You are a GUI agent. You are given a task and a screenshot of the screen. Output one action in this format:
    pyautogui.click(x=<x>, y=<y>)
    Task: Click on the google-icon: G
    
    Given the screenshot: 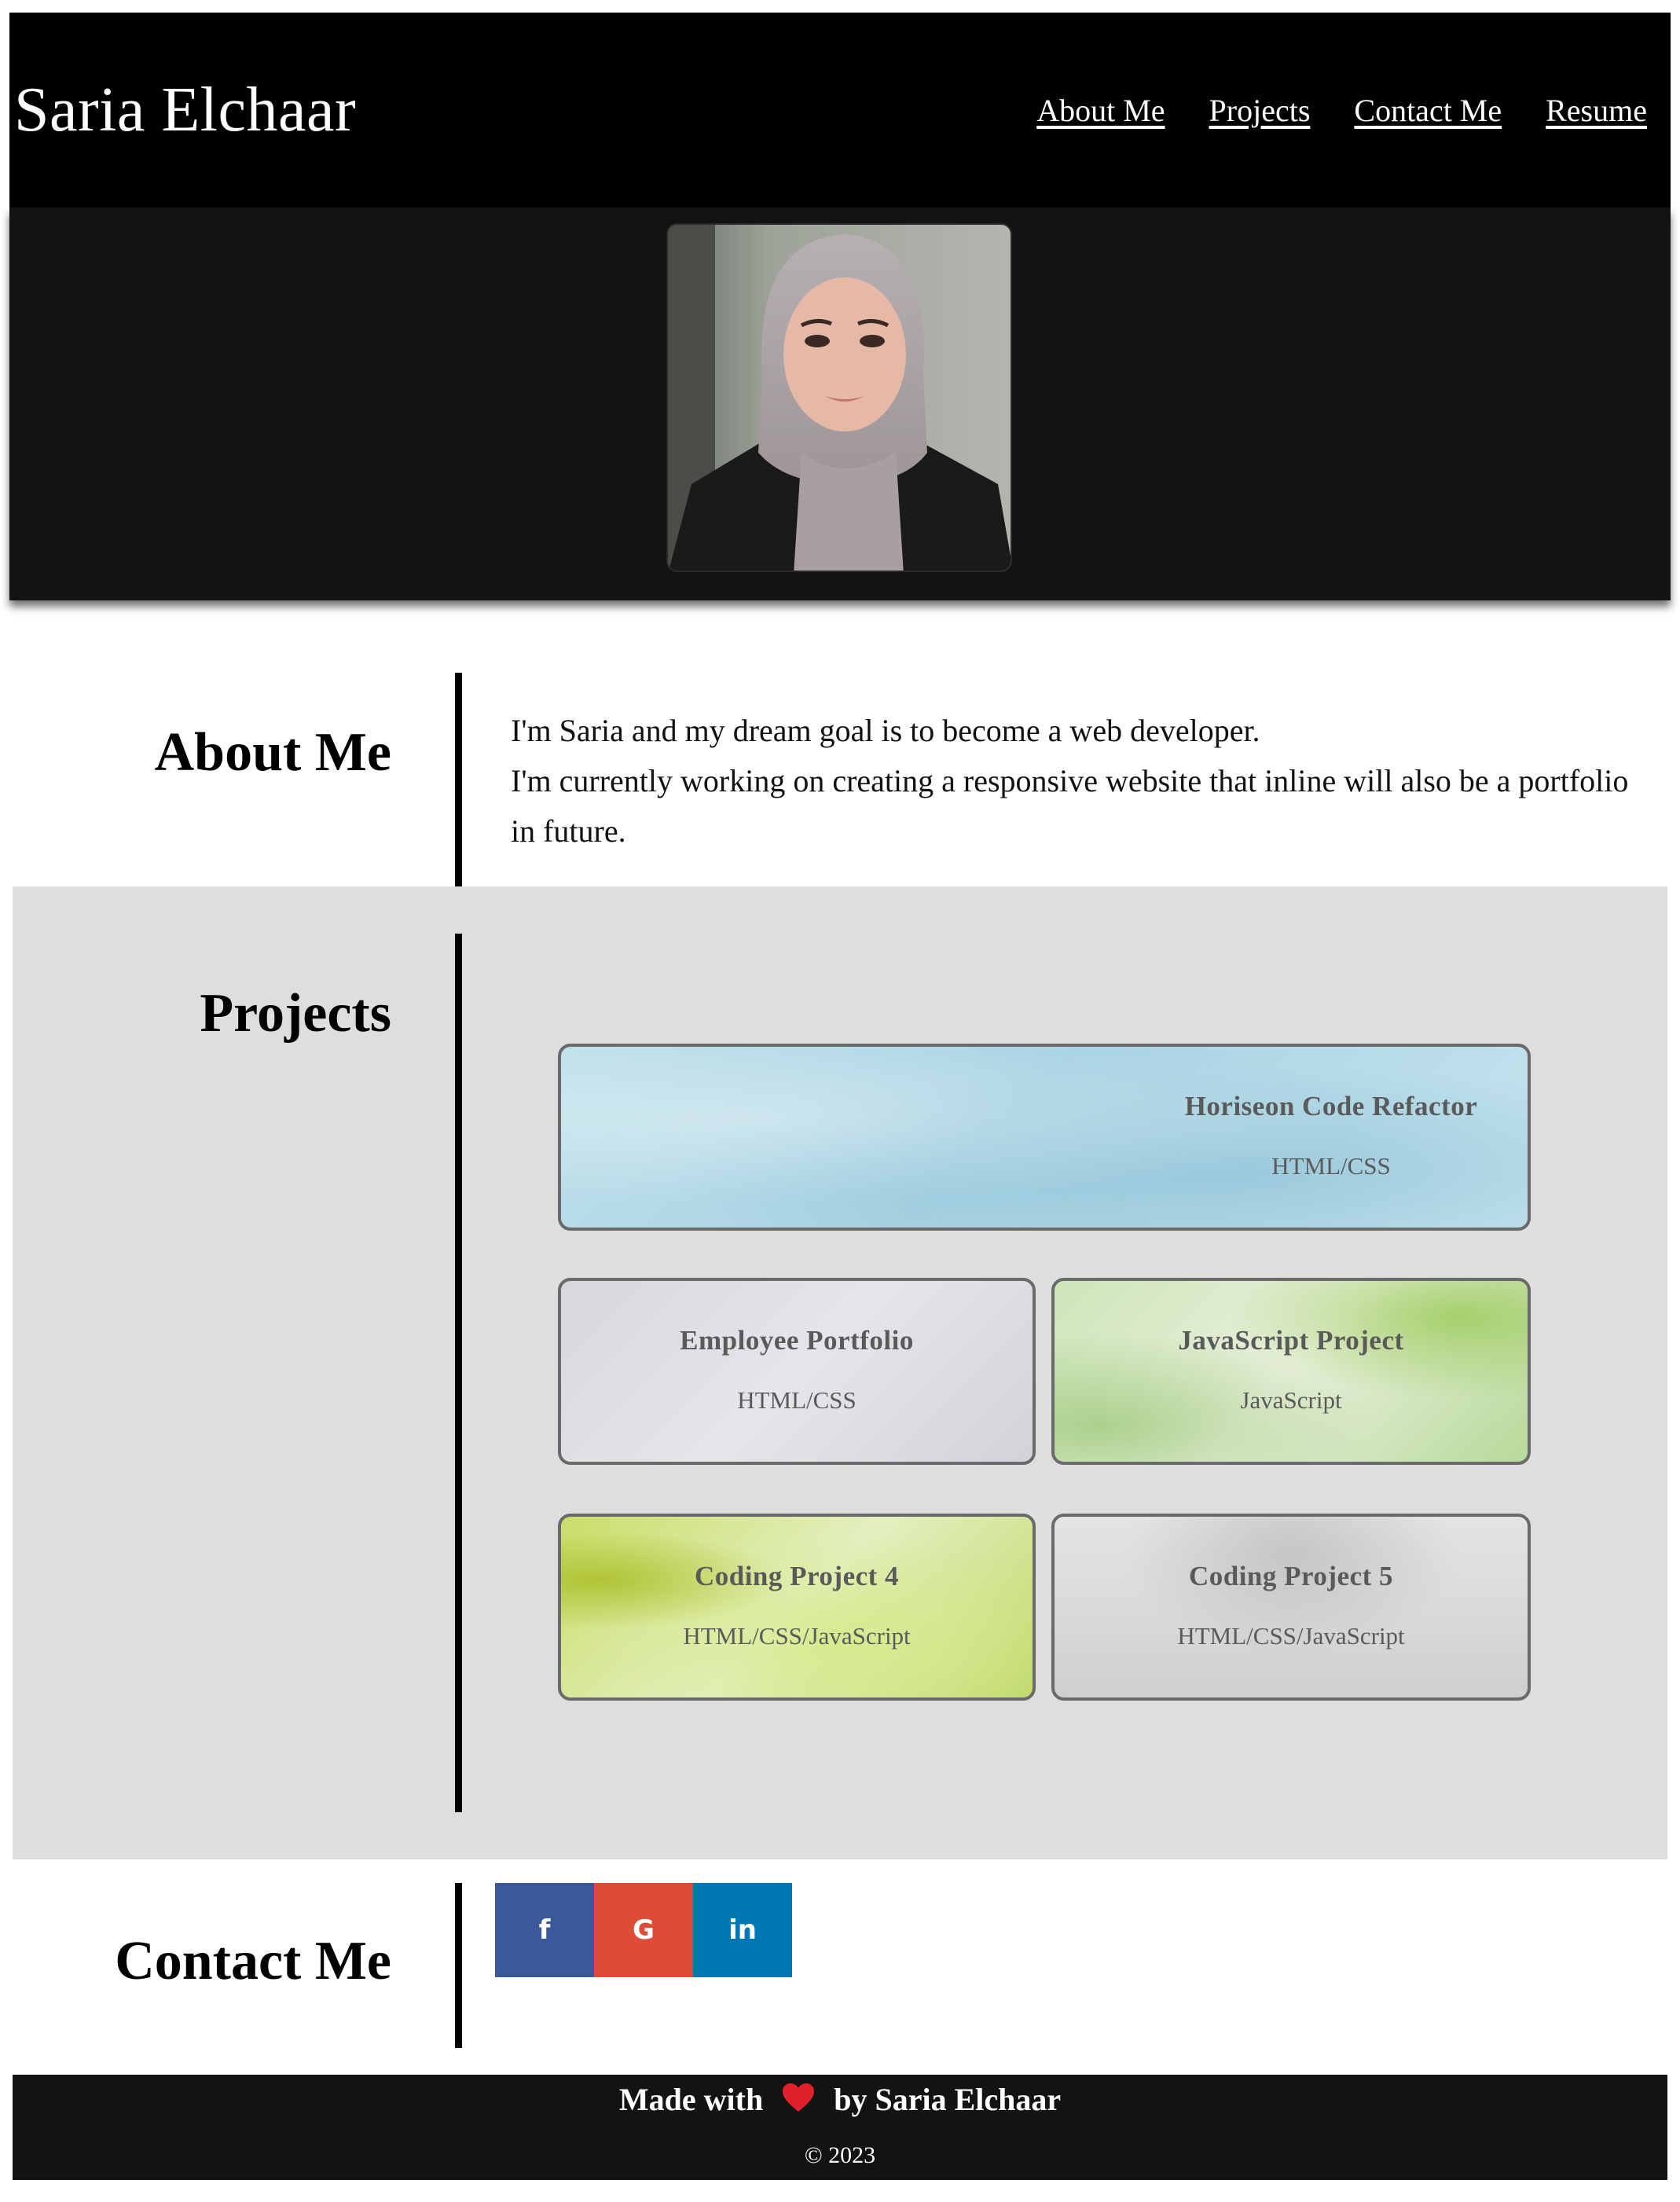 What is the action you would take?
    pyautogui.click(x=644, y=1930)
    